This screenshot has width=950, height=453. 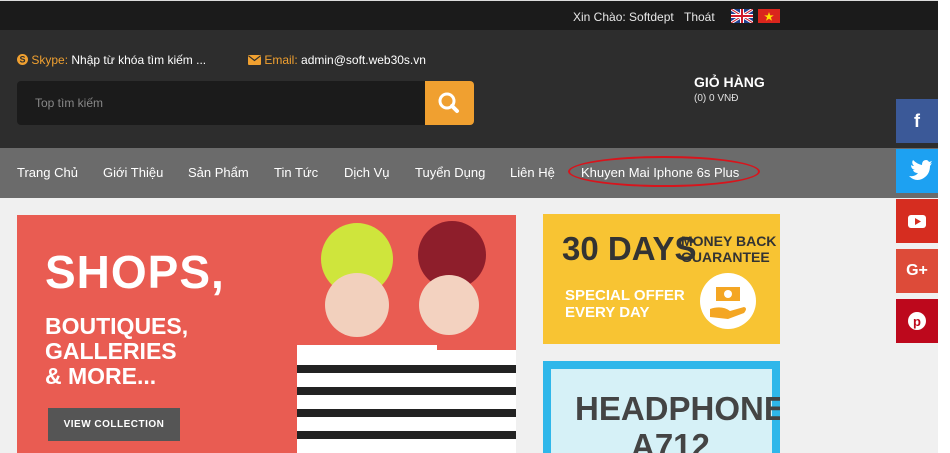 I want to click on pinterest-icon: p, so click(x=917, y=321).